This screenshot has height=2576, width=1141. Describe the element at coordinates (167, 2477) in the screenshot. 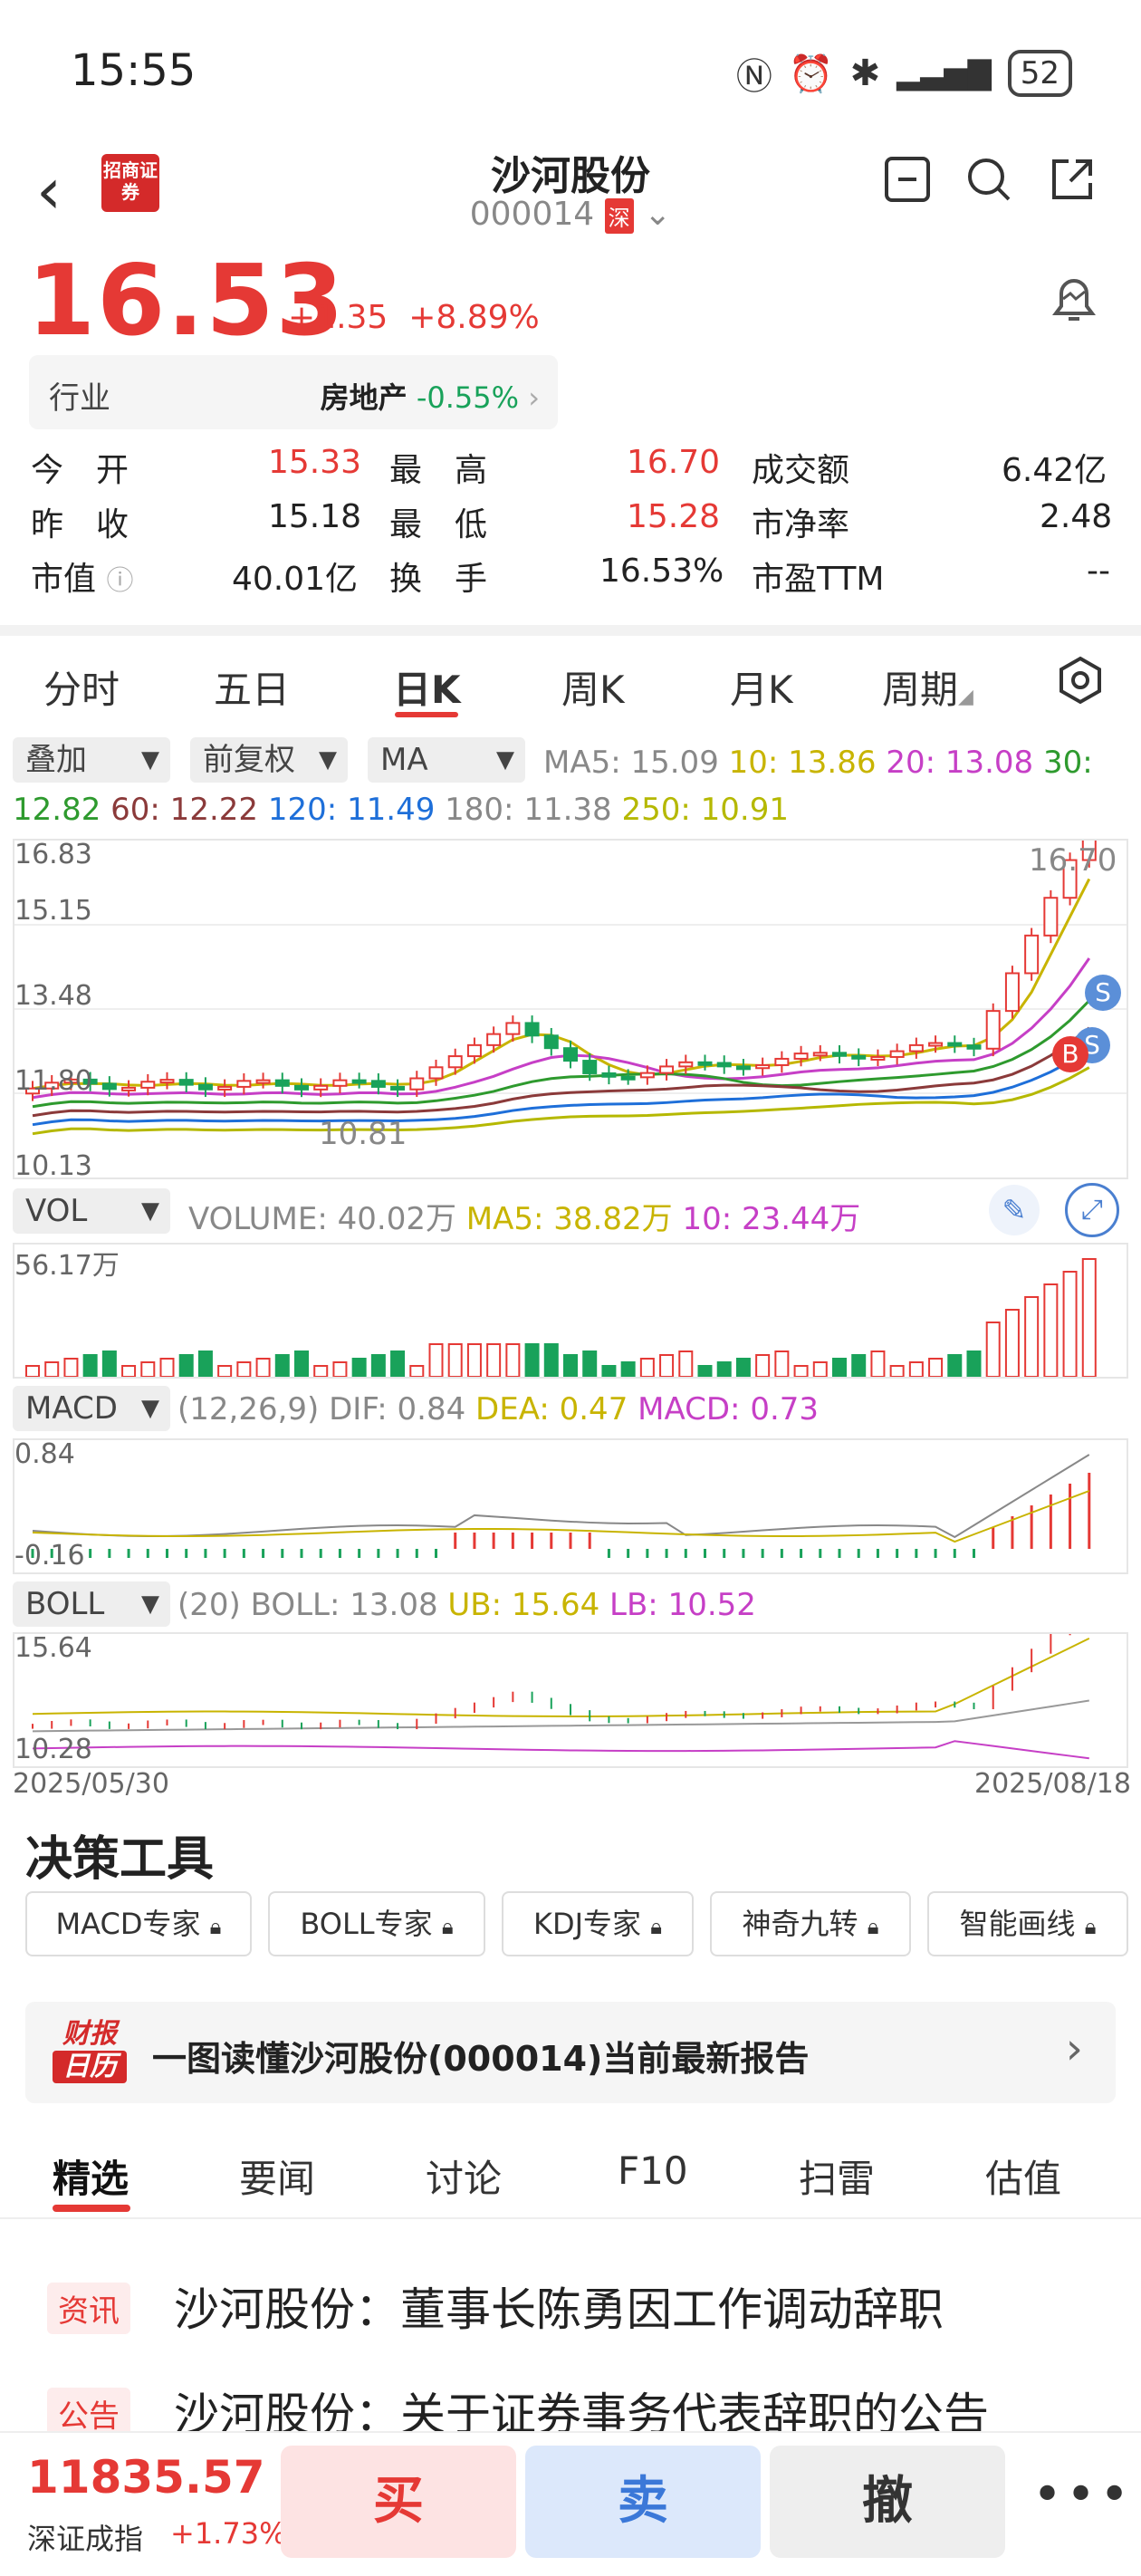

I see `index-value: 11835.57 ⌃` at that location.